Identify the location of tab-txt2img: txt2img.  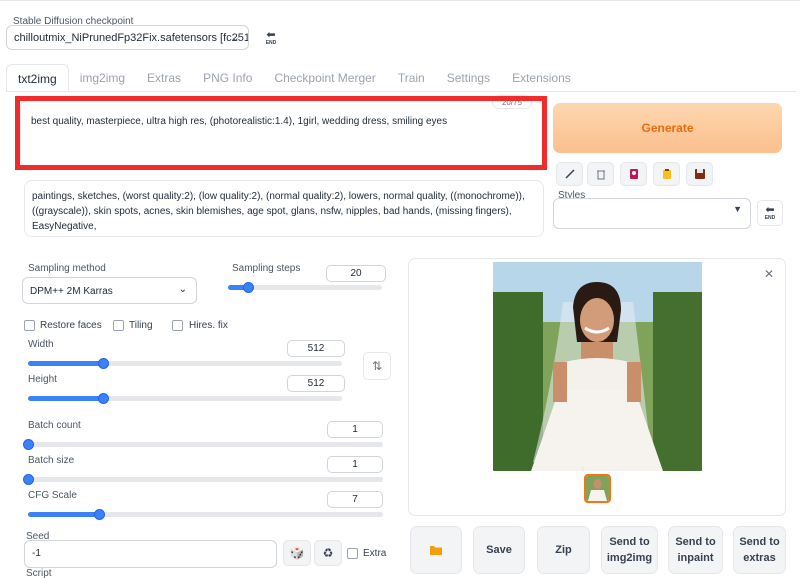
(37, 78).